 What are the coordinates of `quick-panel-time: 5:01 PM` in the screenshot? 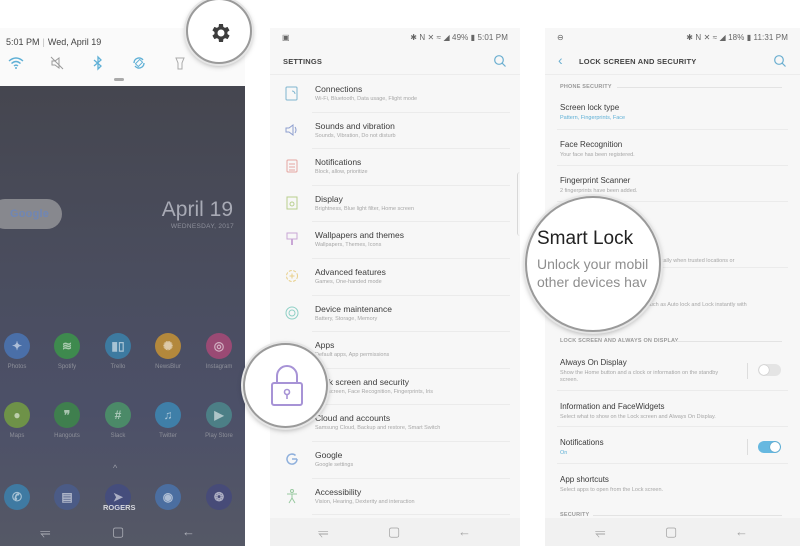 It's located at (23, 42).